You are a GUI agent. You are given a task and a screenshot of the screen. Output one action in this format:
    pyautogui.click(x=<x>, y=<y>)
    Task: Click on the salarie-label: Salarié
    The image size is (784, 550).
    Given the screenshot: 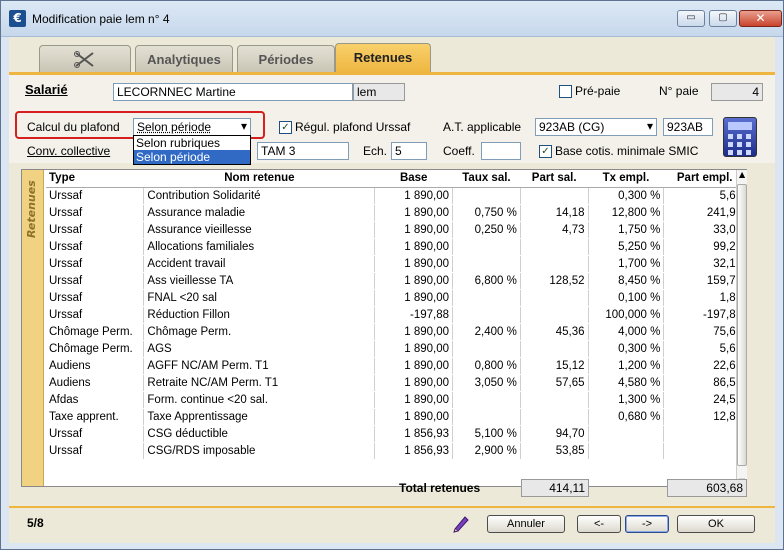 What is the action you would take?
    pyautogui.click(x=46, y=89)
    